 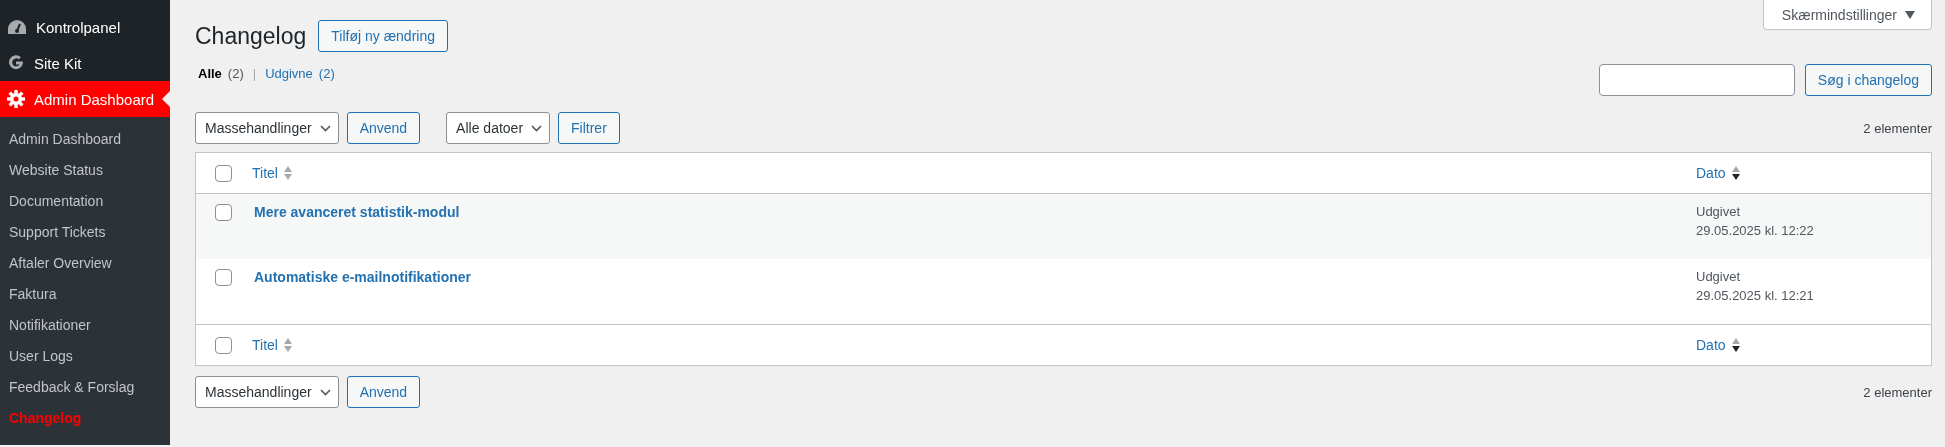 I want to click on page-title: Changelog, so click(x=251, y=36).